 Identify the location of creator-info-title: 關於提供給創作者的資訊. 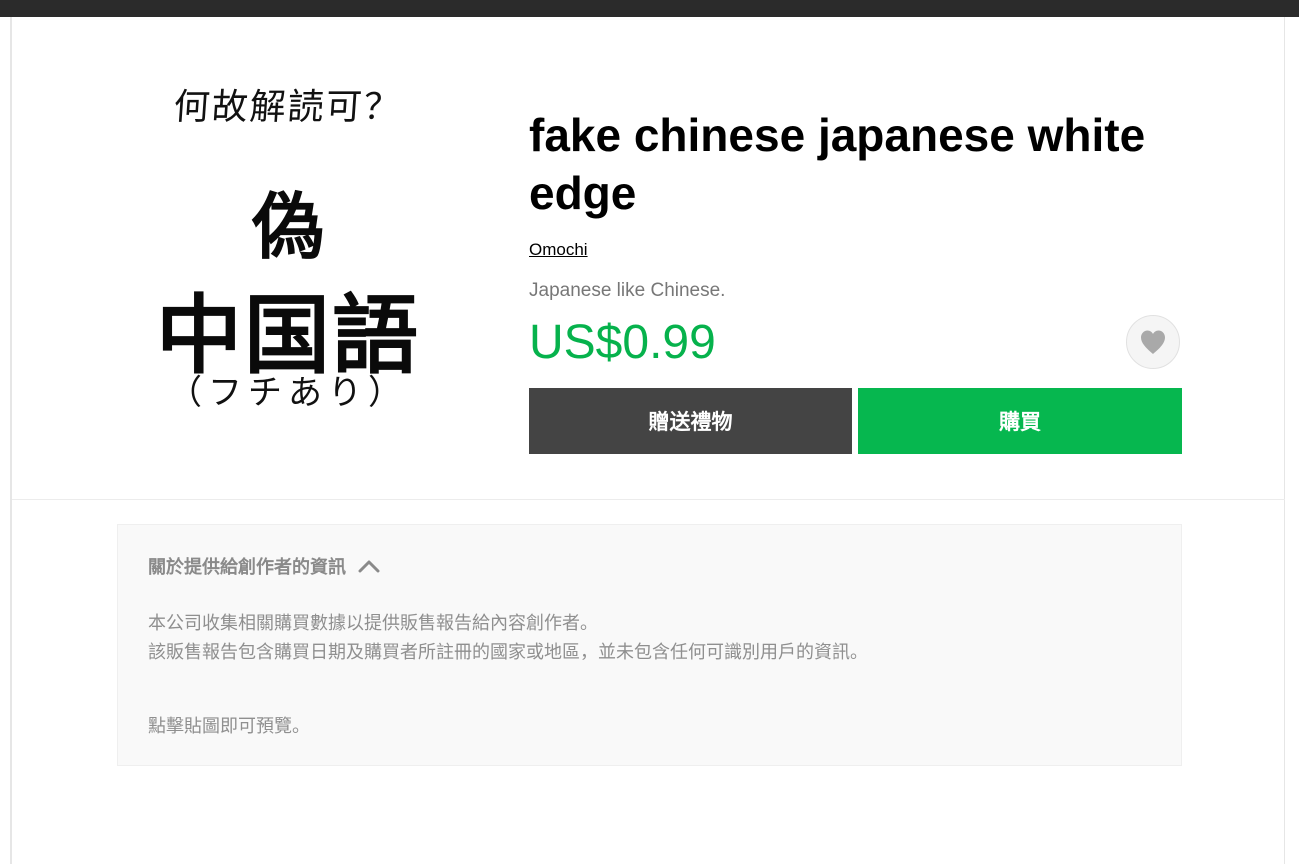
(247, 567).